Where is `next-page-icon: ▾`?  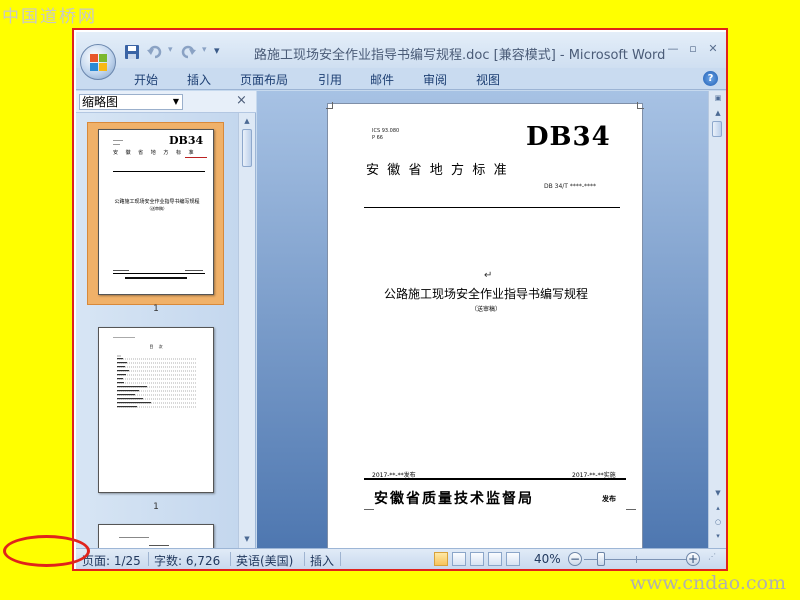 next-page-icon: ▾ is located at coordinates (718, 536).